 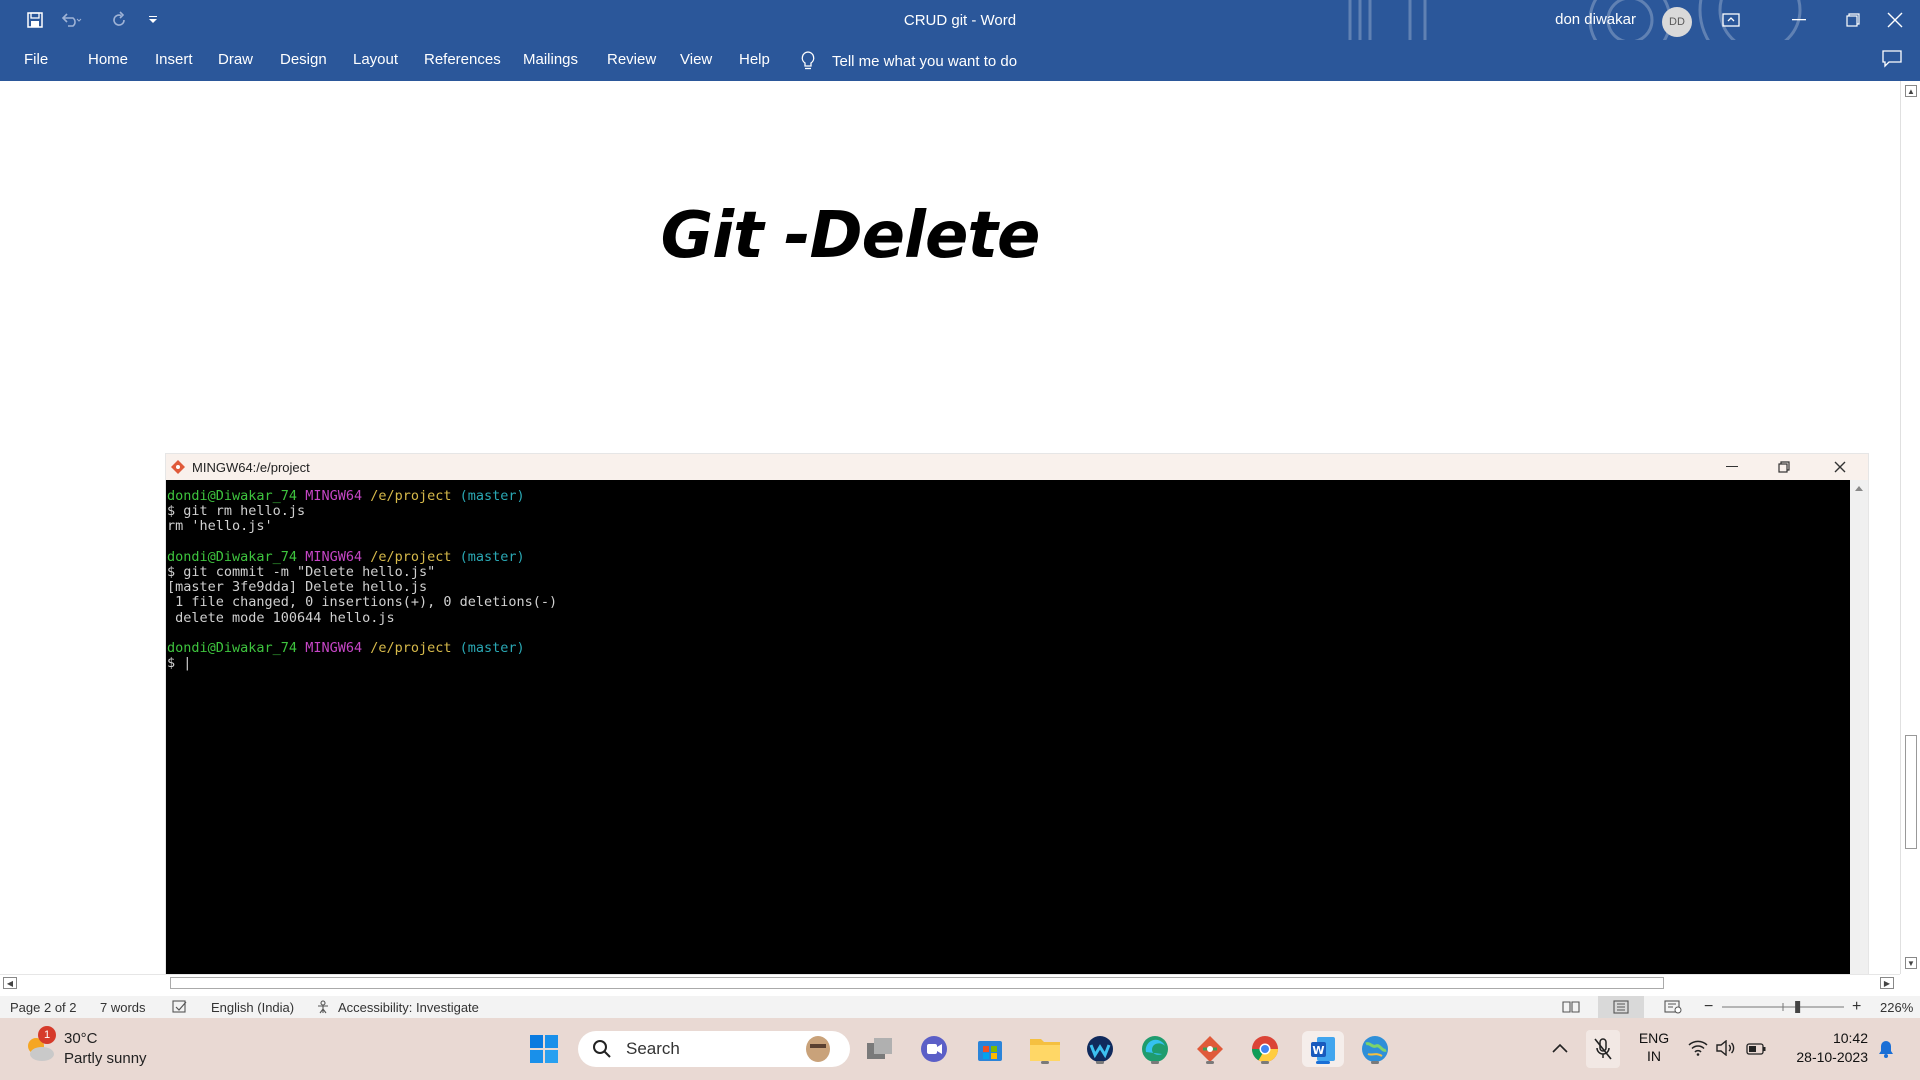 What do you see at coordinates (714, 1049) in the screenshot?
I see `taskbar-search: Search` at bounding box center [714, 1049].